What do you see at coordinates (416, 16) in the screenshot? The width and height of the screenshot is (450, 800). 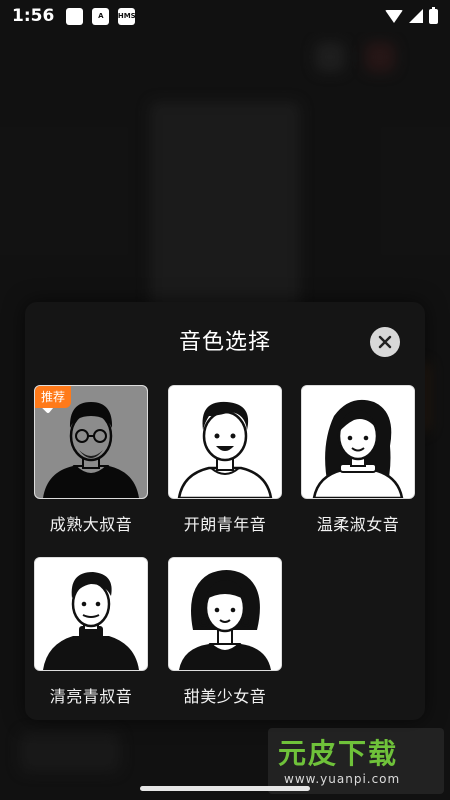 I see `signal-icon` at bounding box center [416, 16].